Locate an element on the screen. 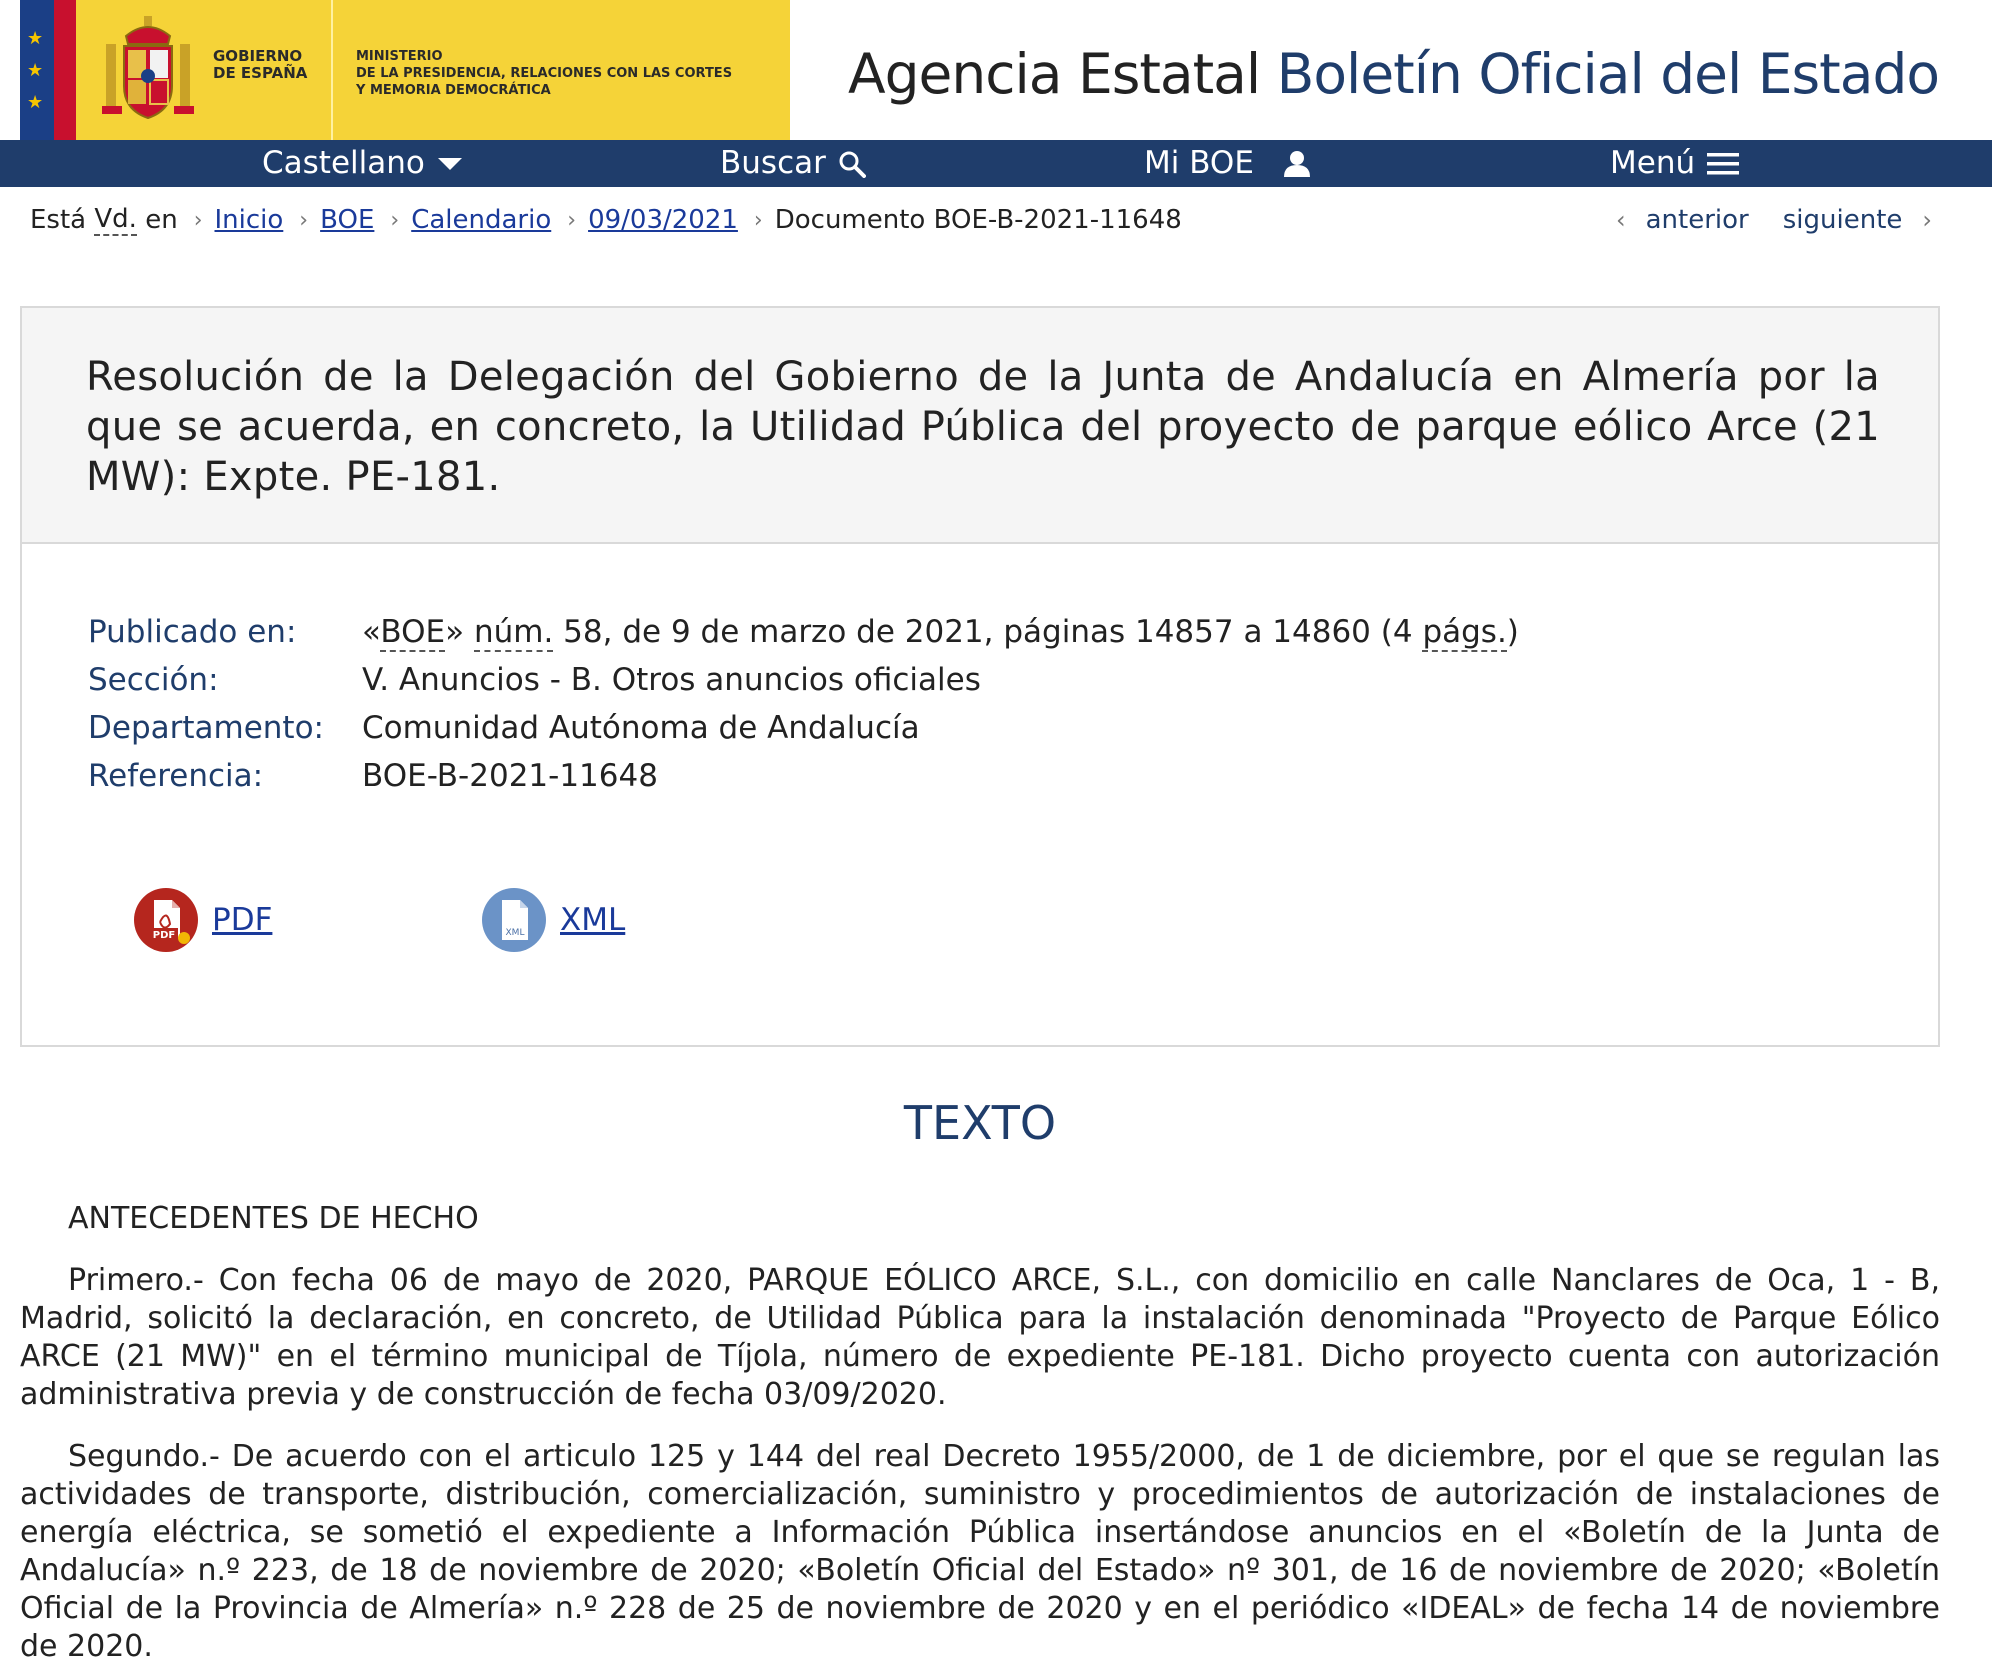 The image size is (1992, 1676). gov-line-1: GOBIERNO is located at coordinates (258, 56).